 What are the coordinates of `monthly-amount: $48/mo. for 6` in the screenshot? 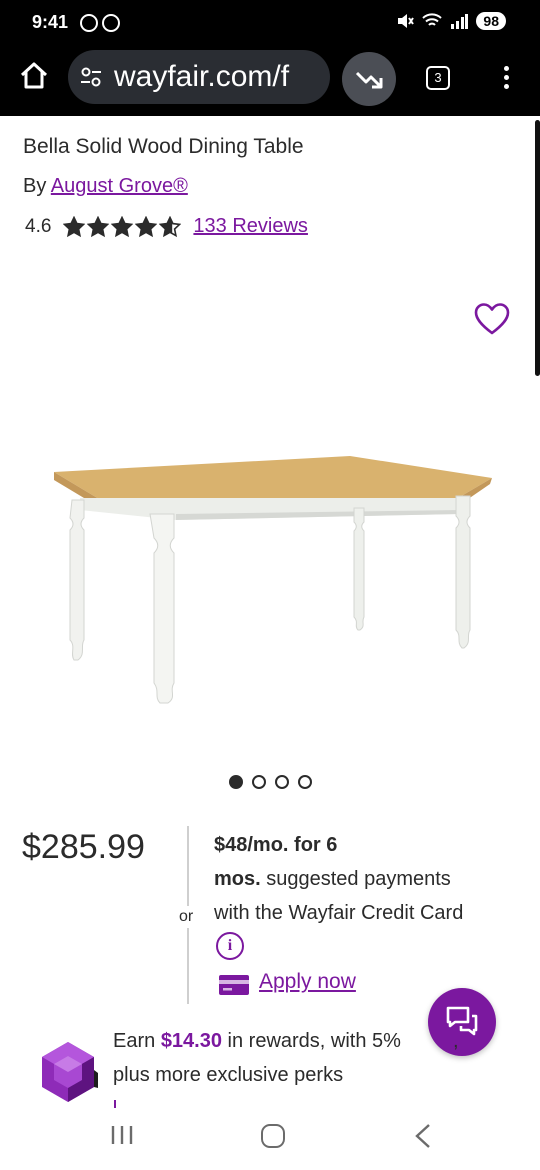 It's located at (276, 845).